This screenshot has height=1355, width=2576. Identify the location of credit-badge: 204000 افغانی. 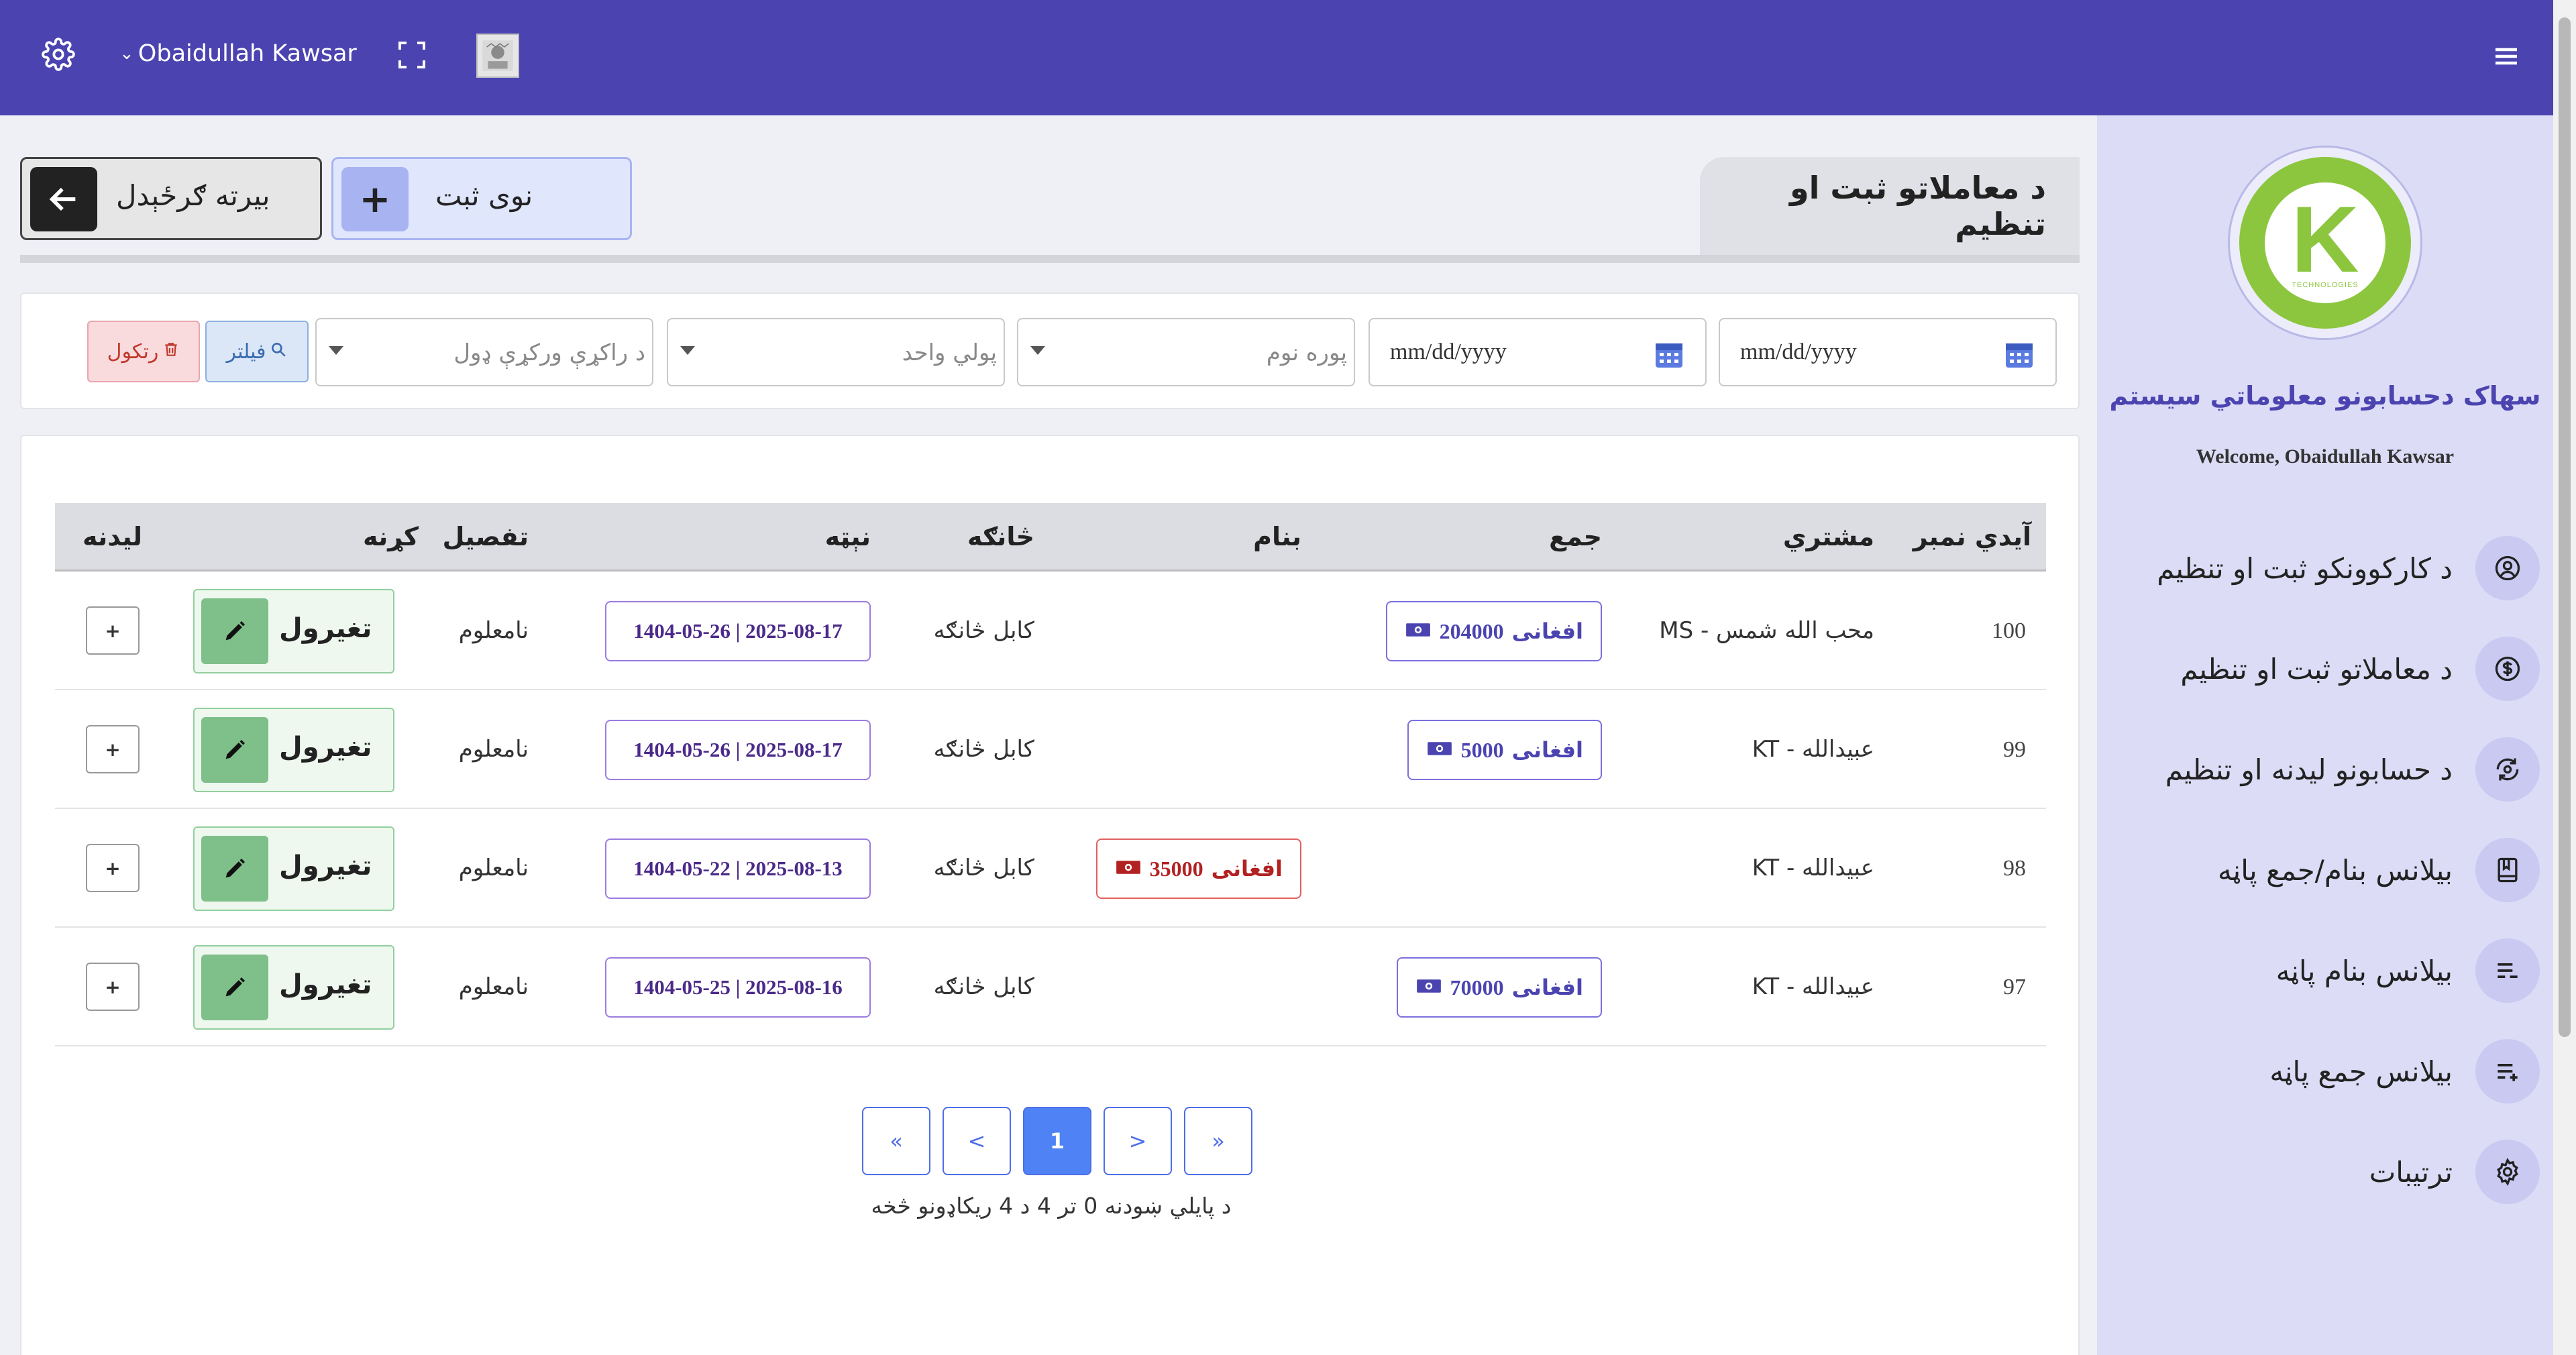
(1493, 631).